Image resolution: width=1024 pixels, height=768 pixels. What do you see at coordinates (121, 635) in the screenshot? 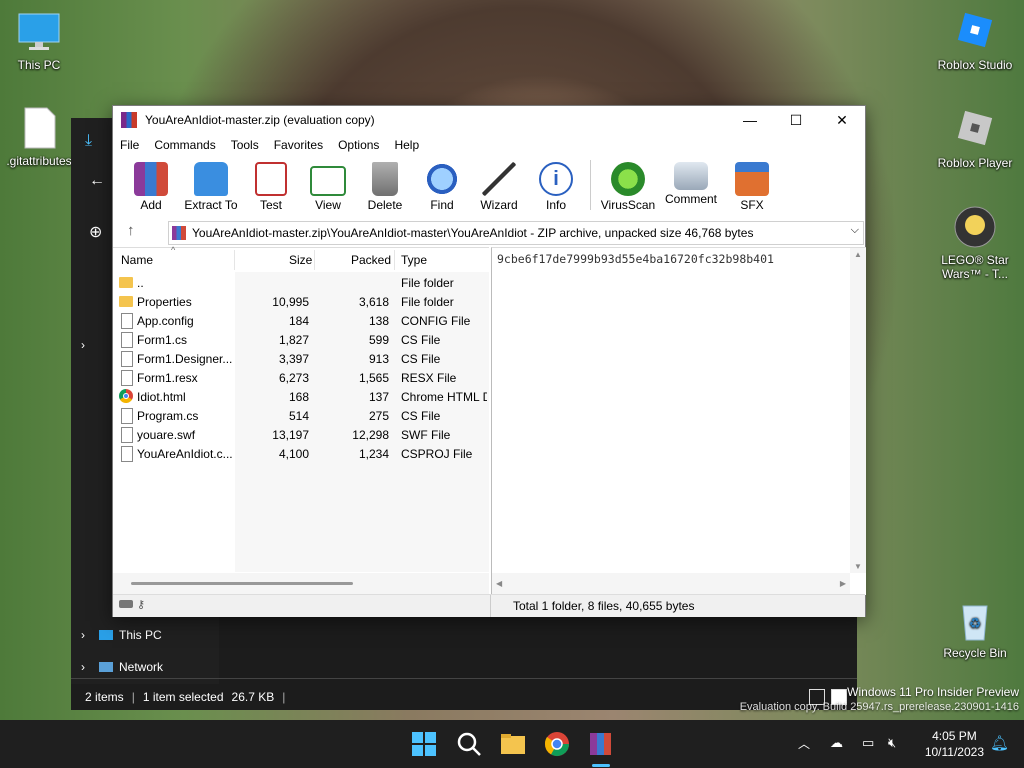
I see `nav-item-this-pc: › This PC` at bounding box center [121, 635].